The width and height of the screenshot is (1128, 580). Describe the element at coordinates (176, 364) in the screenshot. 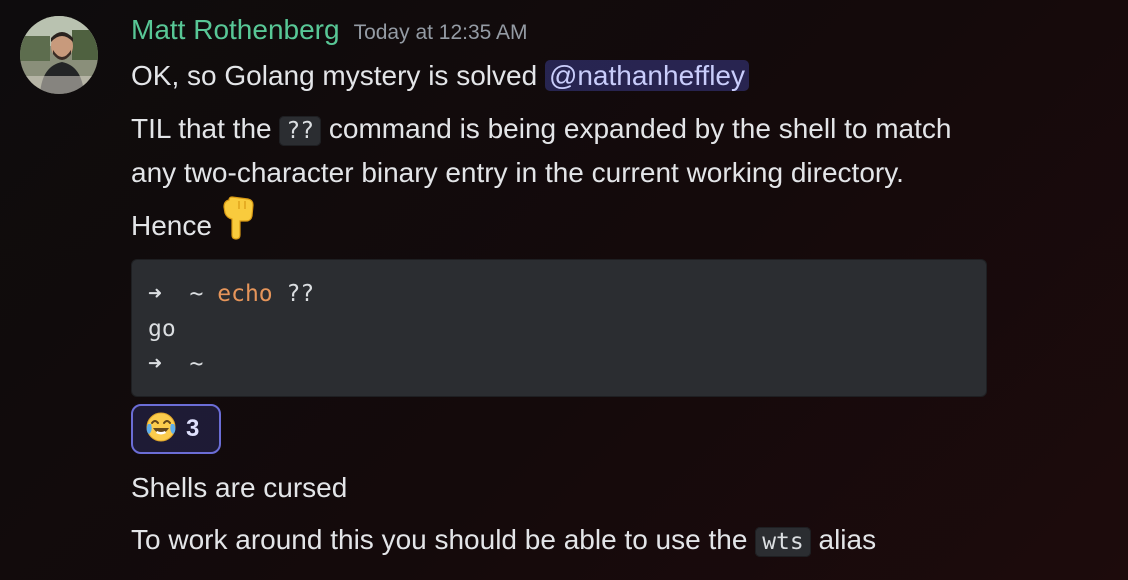

I see `code-line-3: ➜ ~` at that location.